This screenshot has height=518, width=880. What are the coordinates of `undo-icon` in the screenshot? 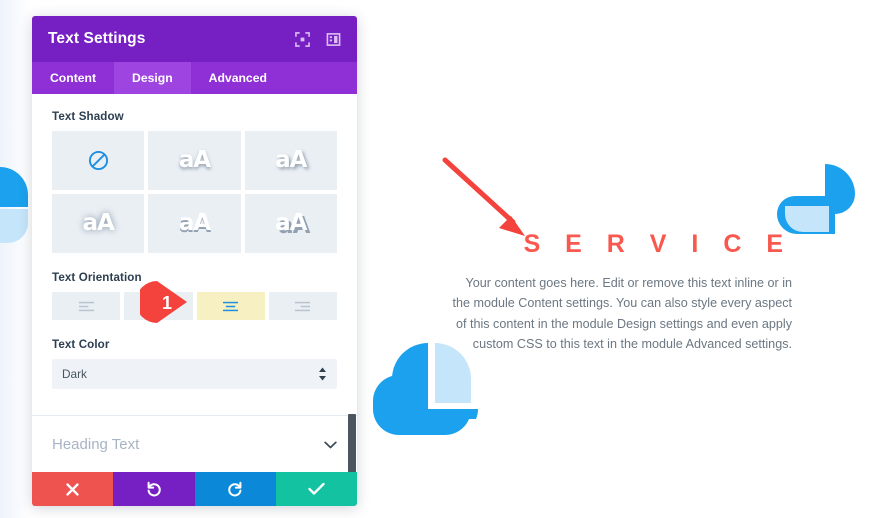 It's located at (154, 489).